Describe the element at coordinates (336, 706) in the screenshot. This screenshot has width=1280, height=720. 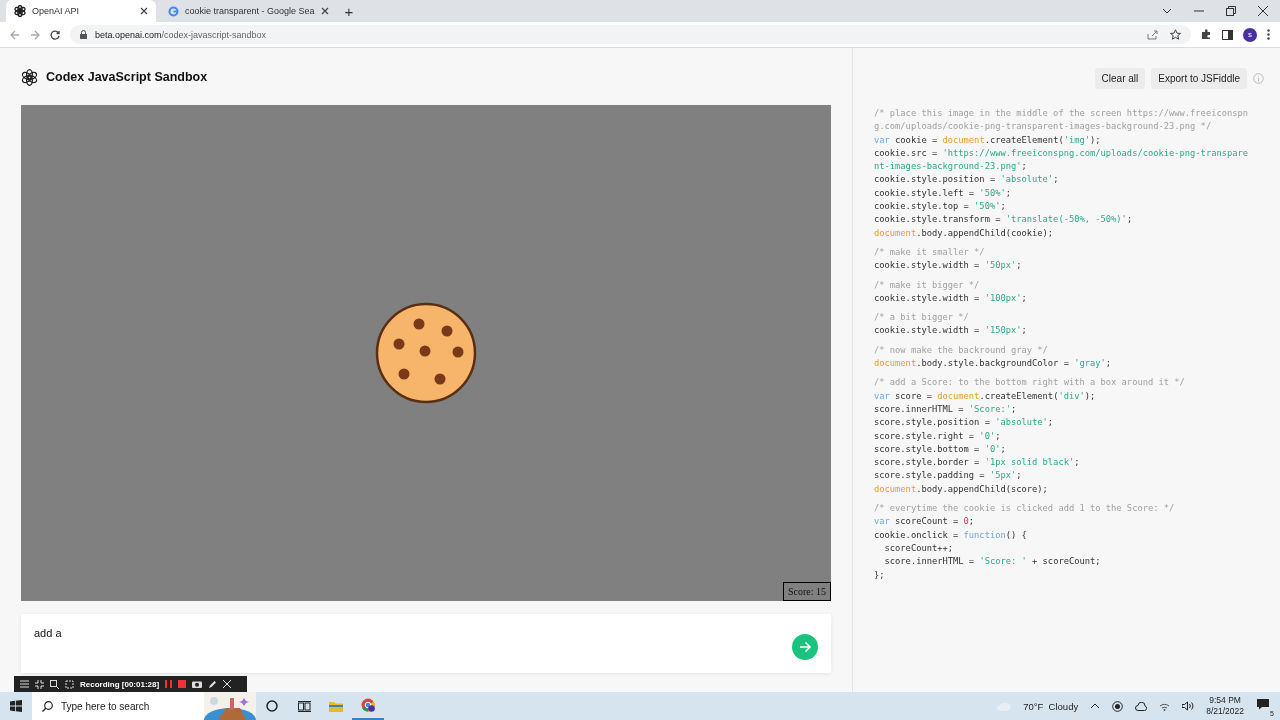
I see `folder-icon` at that location.